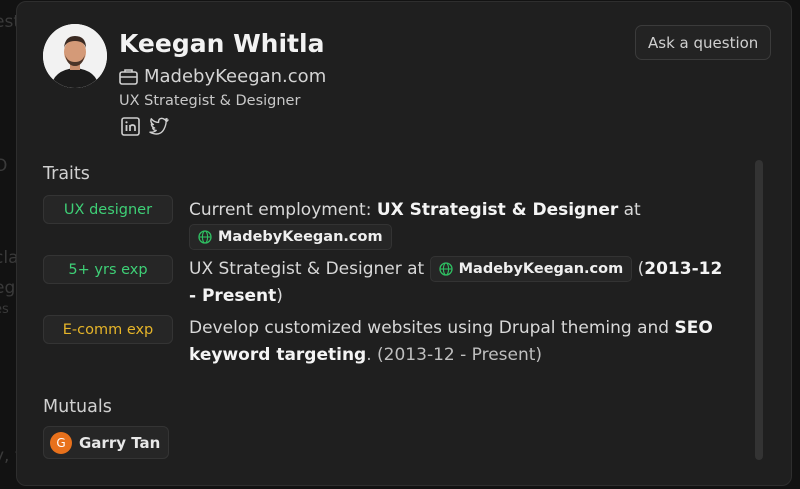  Describe the element at coordinates (703, 42) in the screenshot. I see `ask-question-button: Ask a question` at that location.